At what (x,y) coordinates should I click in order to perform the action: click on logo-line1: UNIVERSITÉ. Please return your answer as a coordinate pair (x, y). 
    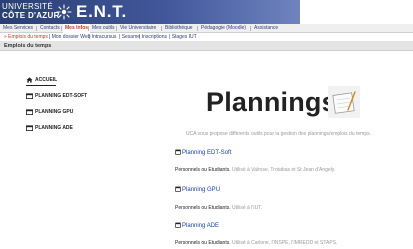
    Looking at the image, I should click on (28, 6).